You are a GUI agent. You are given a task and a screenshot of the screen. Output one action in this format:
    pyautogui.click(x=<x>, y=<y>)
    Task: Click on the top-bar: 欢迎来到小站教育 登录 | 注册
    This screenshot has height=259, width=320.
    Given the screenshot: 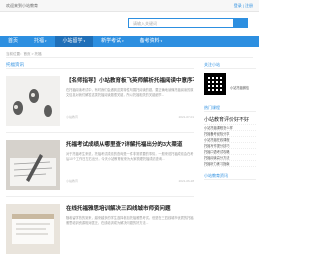 What is the action you would take?
    pyautogui.click(x=129, y=6)
    